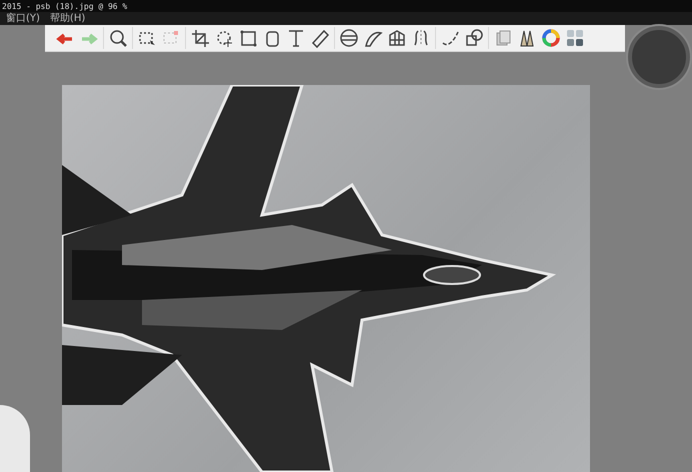 The width and height of the screenshot is (692, 472). Describe the element at coordinates (349, 38) in the screenshot. I see `ellipse-guide-icon` at that location.